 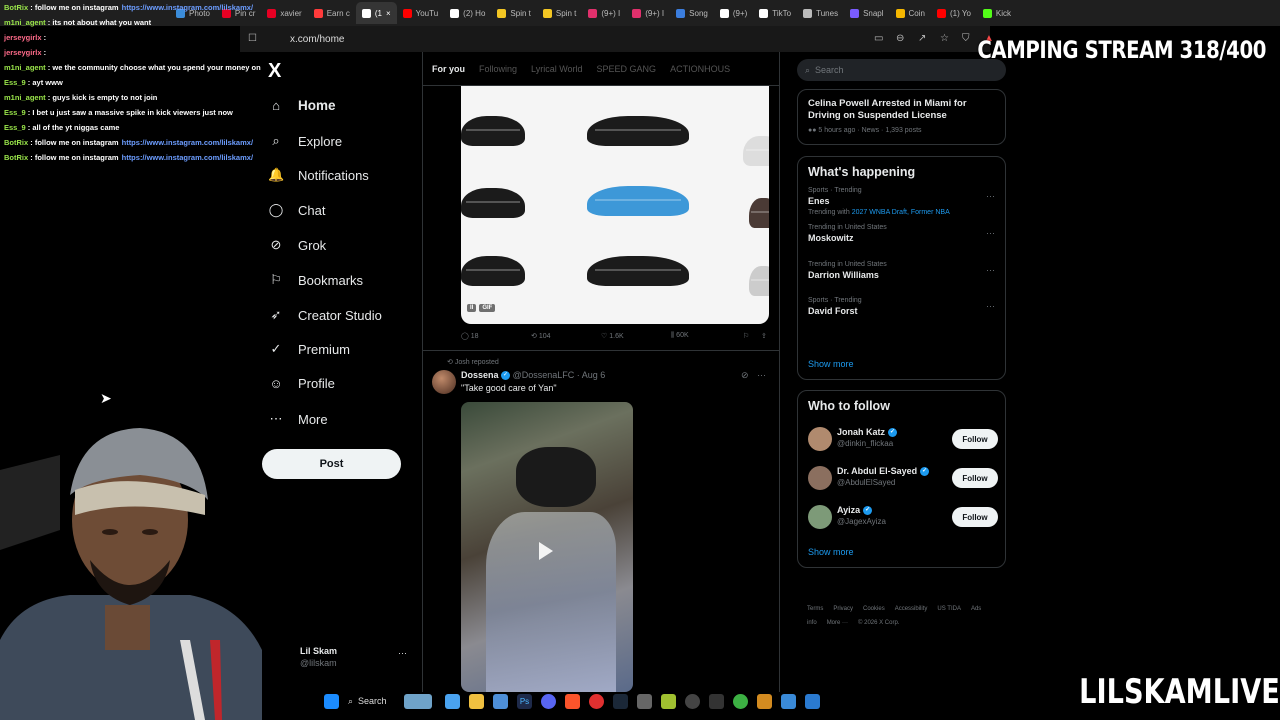 I want to click on browser-tab: (2) Ho, so click(x=467, y=13).